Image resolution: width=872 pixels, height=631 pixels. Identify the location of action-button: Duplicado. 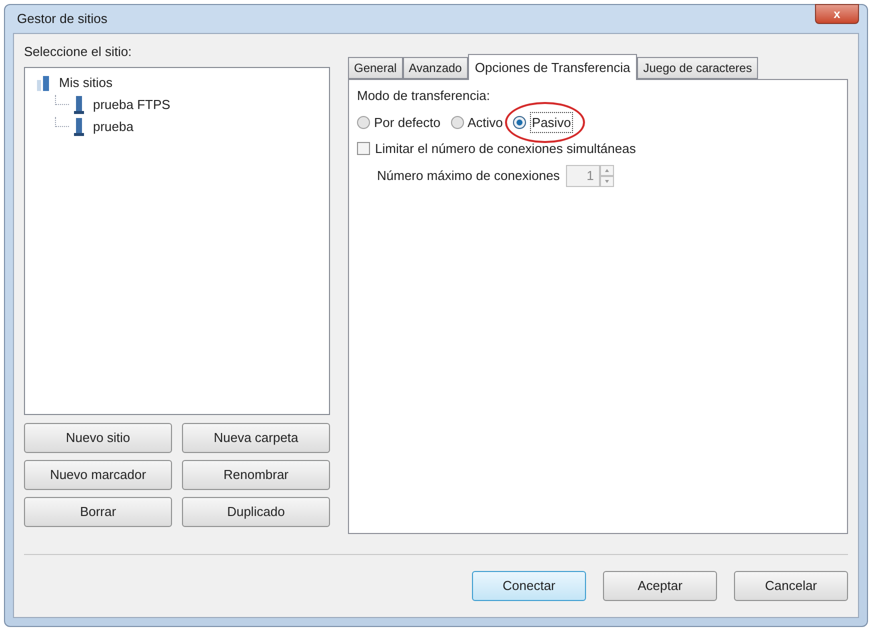
(256, 511).